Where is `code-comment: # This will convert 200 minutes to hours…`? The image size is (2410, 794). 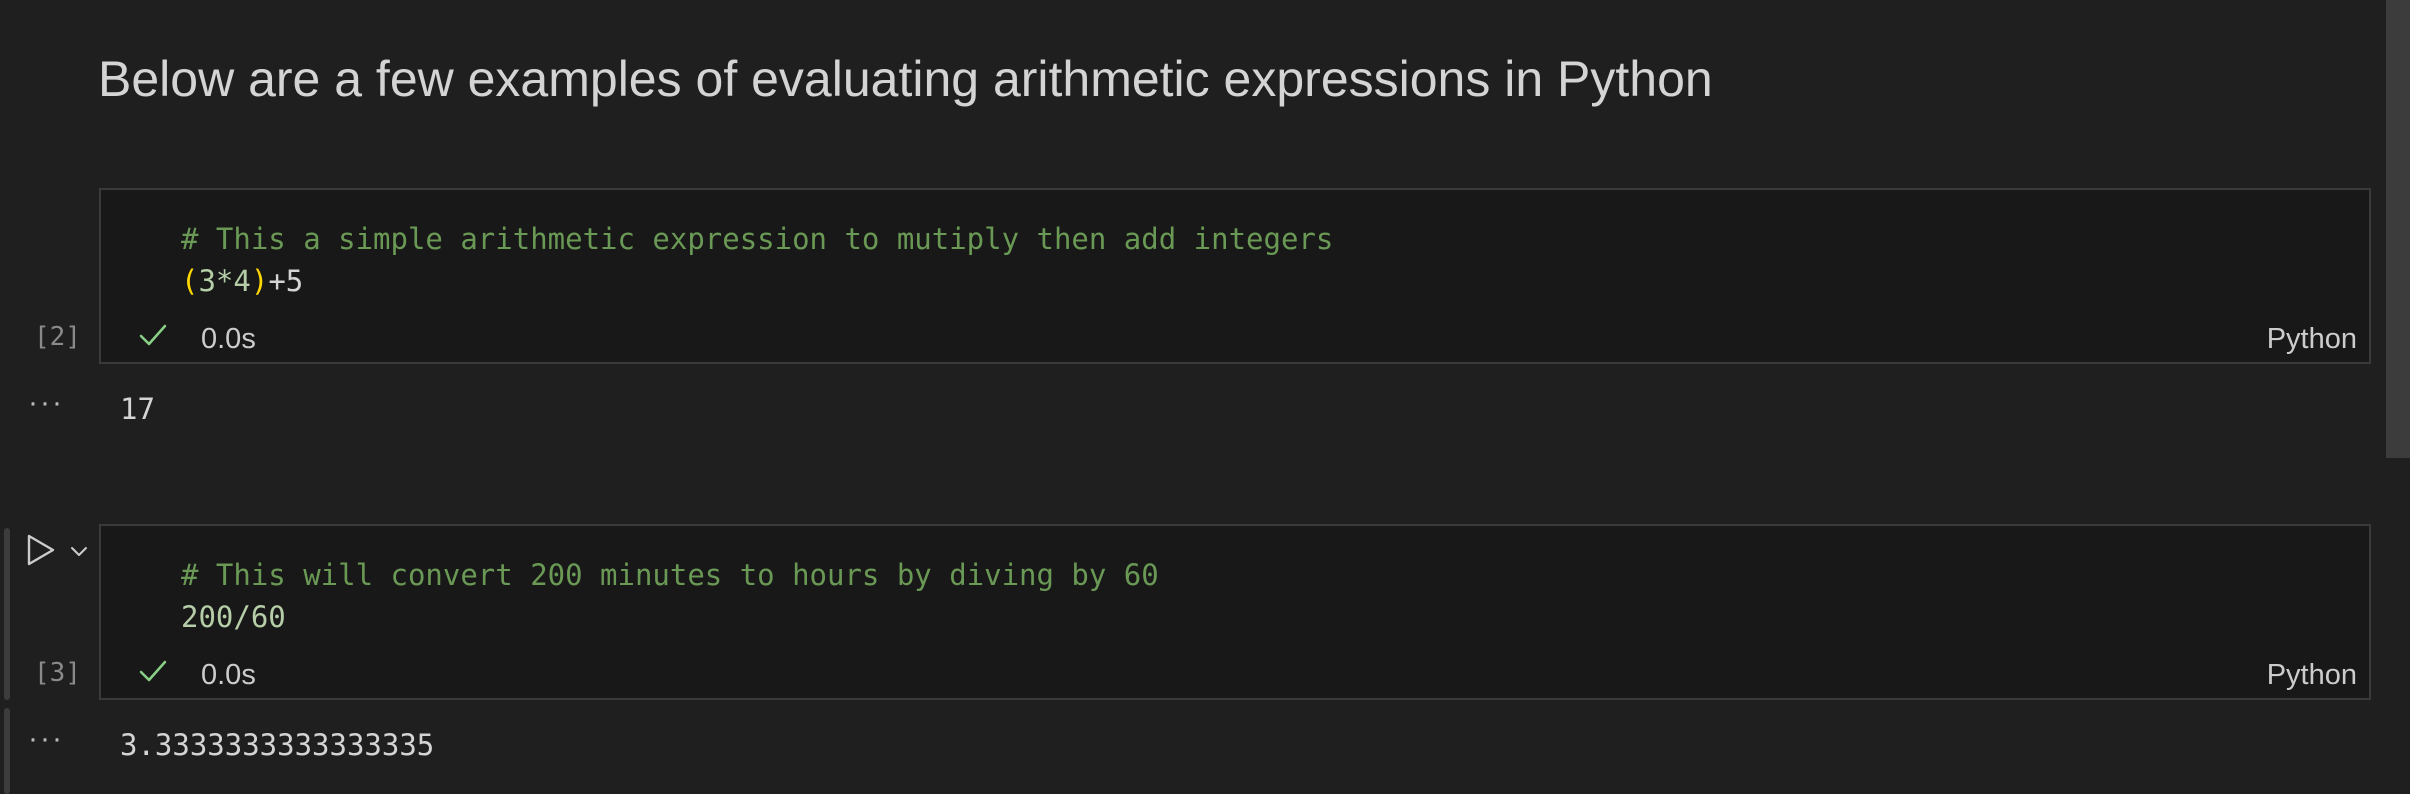 code-comment: # This will convert 200 minutes to hours… is located at coordinates (670, 575).